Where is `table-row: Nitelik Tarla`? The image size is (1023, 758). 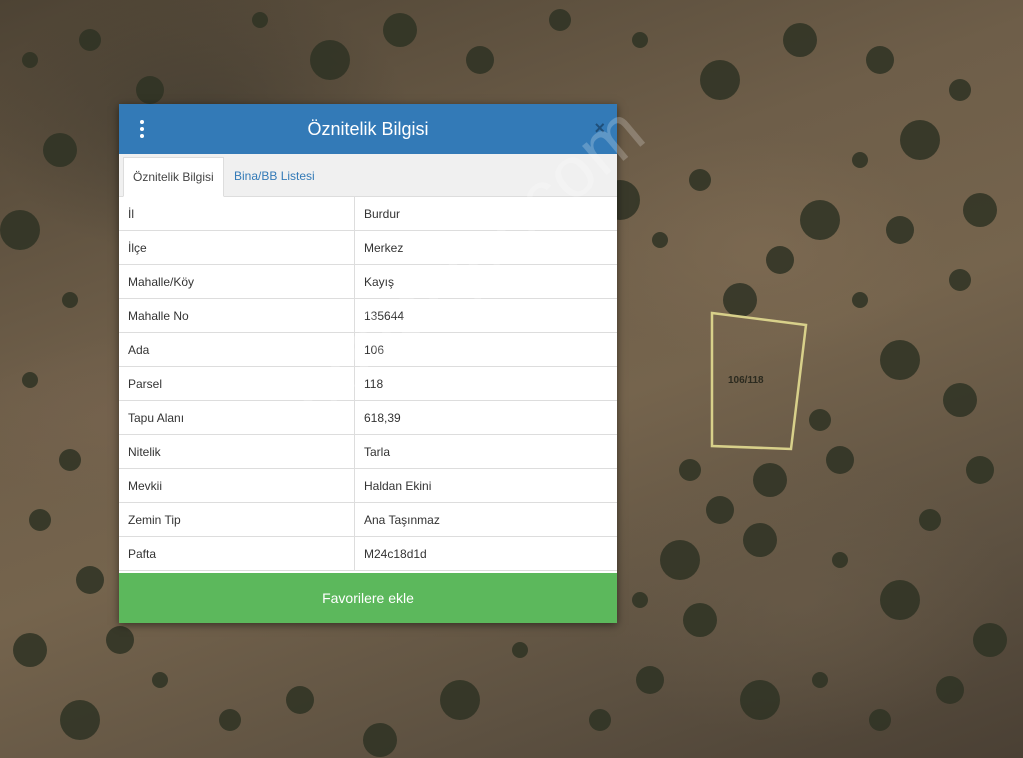 table-row: Nitelik Tarla is located at coordinates (368, 451).